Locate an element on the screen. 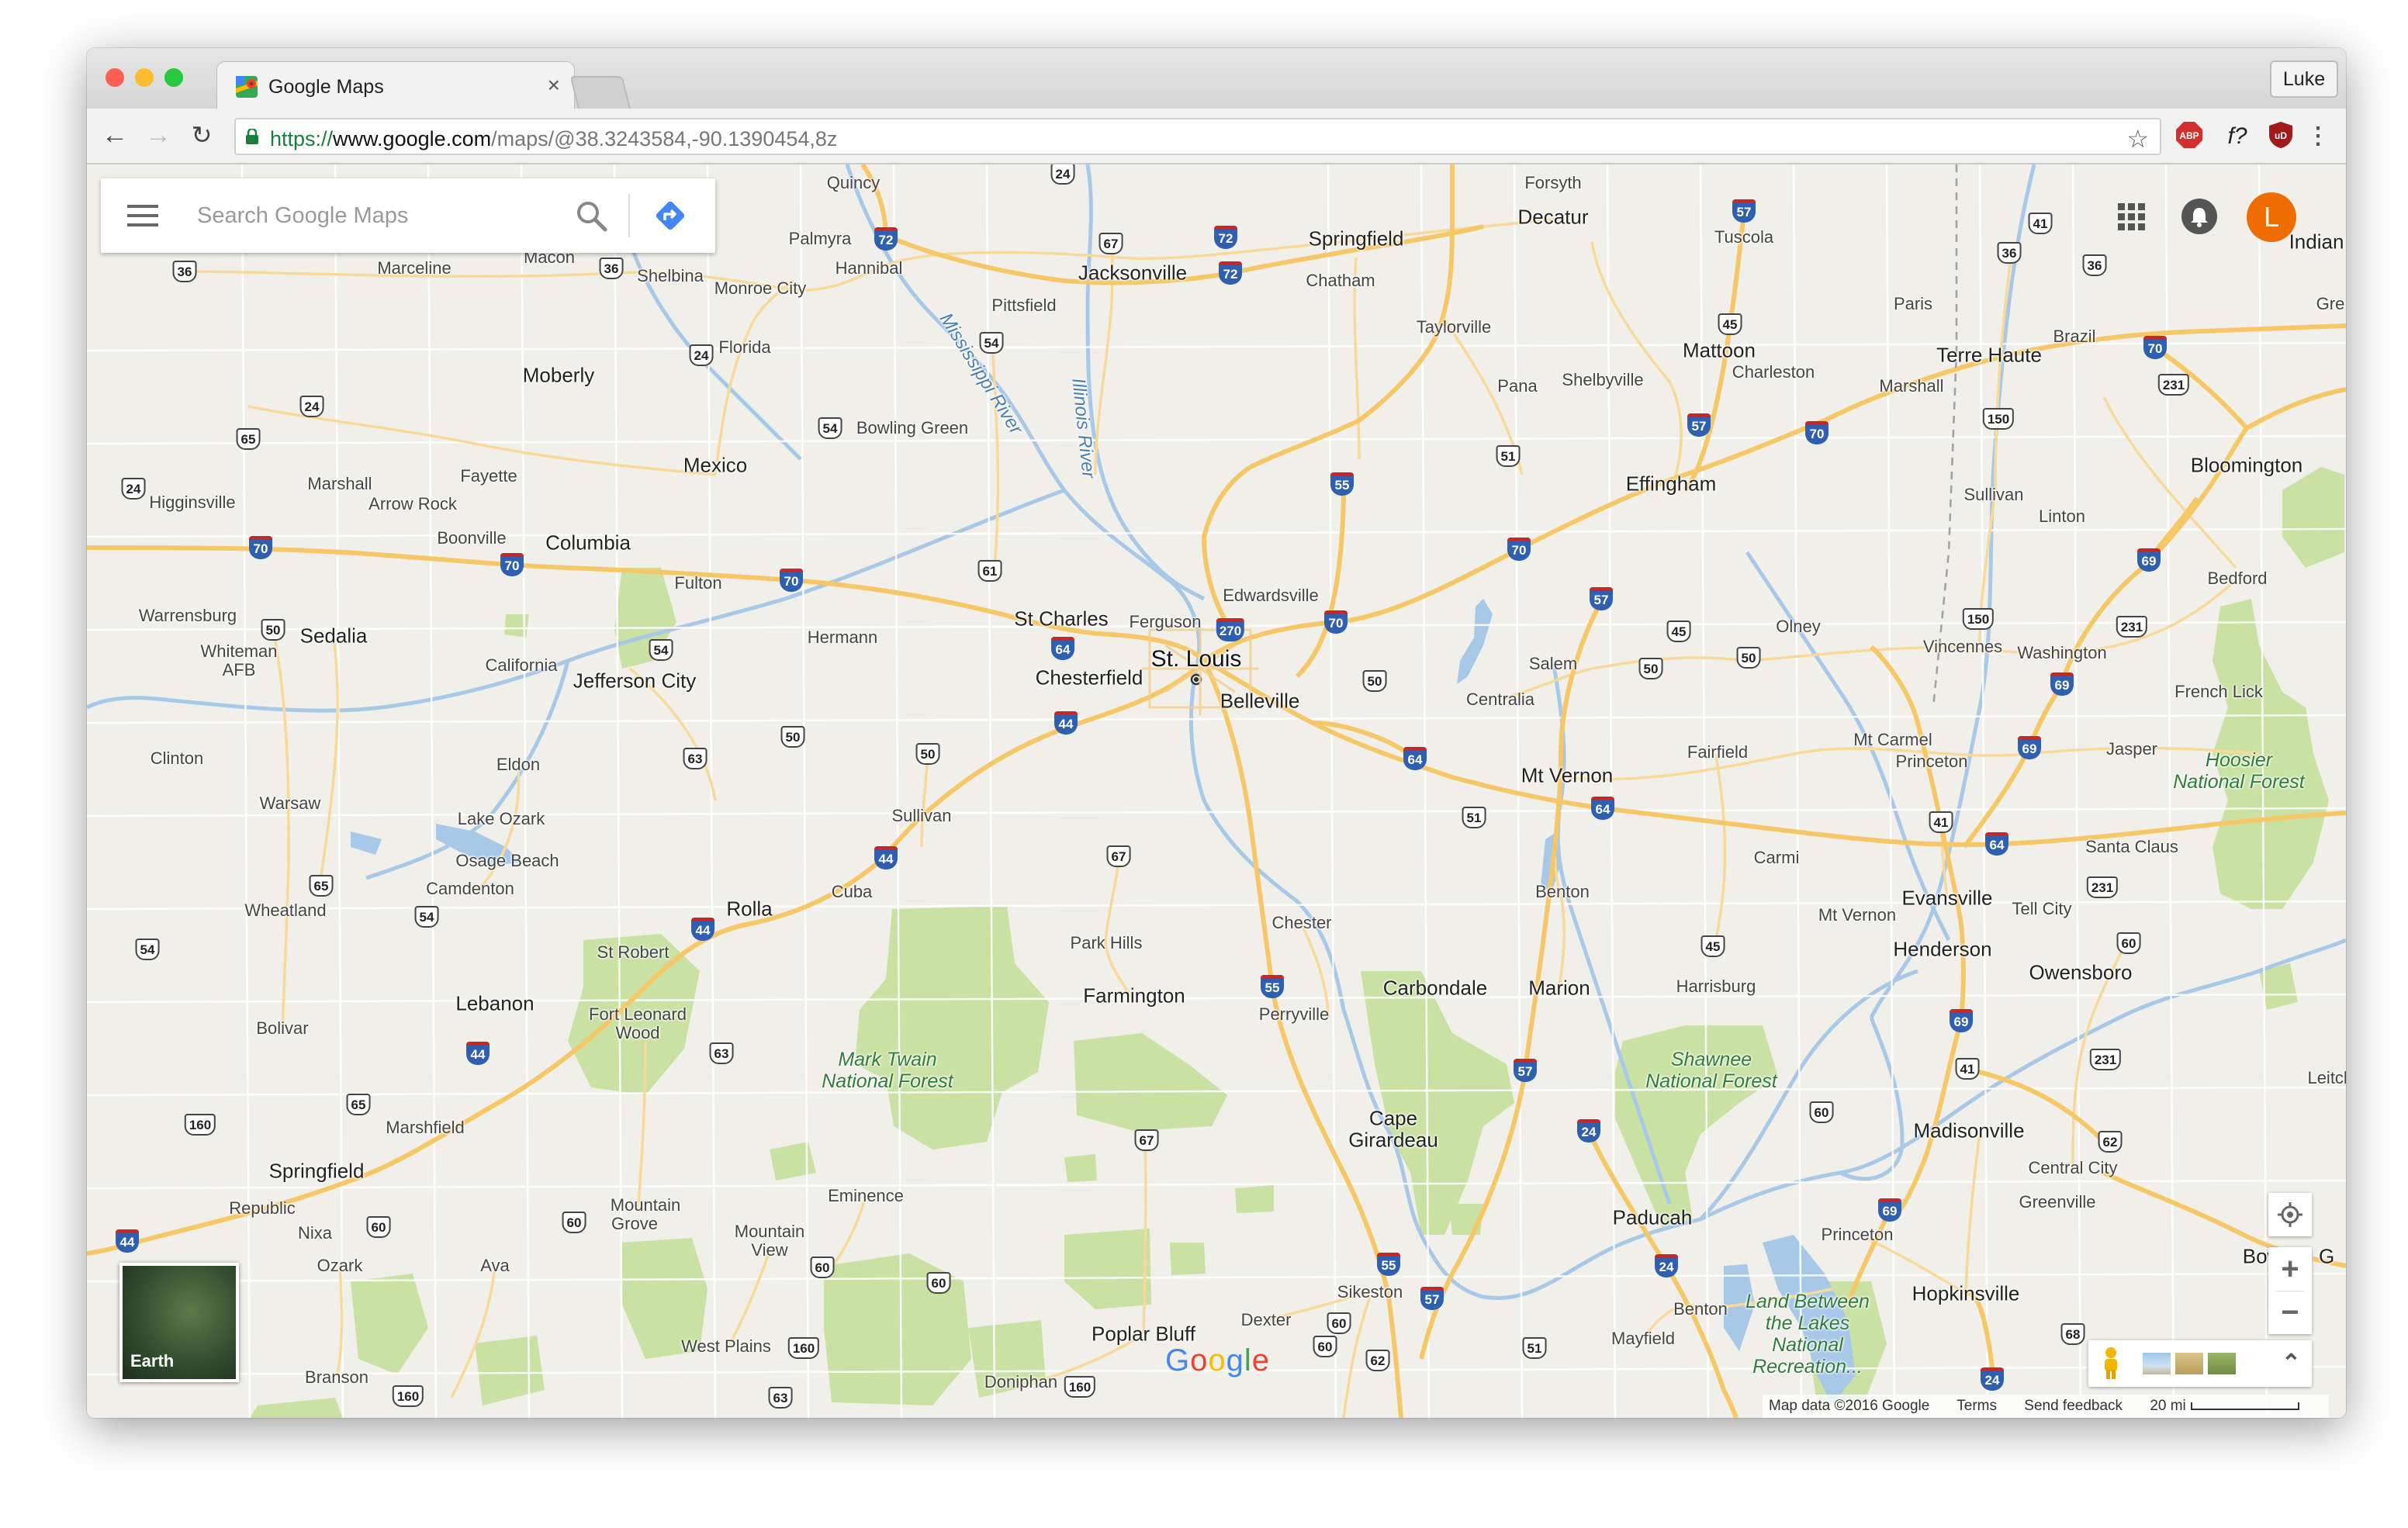 The image size is (2408, 1528). map-label-paris: Paris is located at coordinates (1913, 304).